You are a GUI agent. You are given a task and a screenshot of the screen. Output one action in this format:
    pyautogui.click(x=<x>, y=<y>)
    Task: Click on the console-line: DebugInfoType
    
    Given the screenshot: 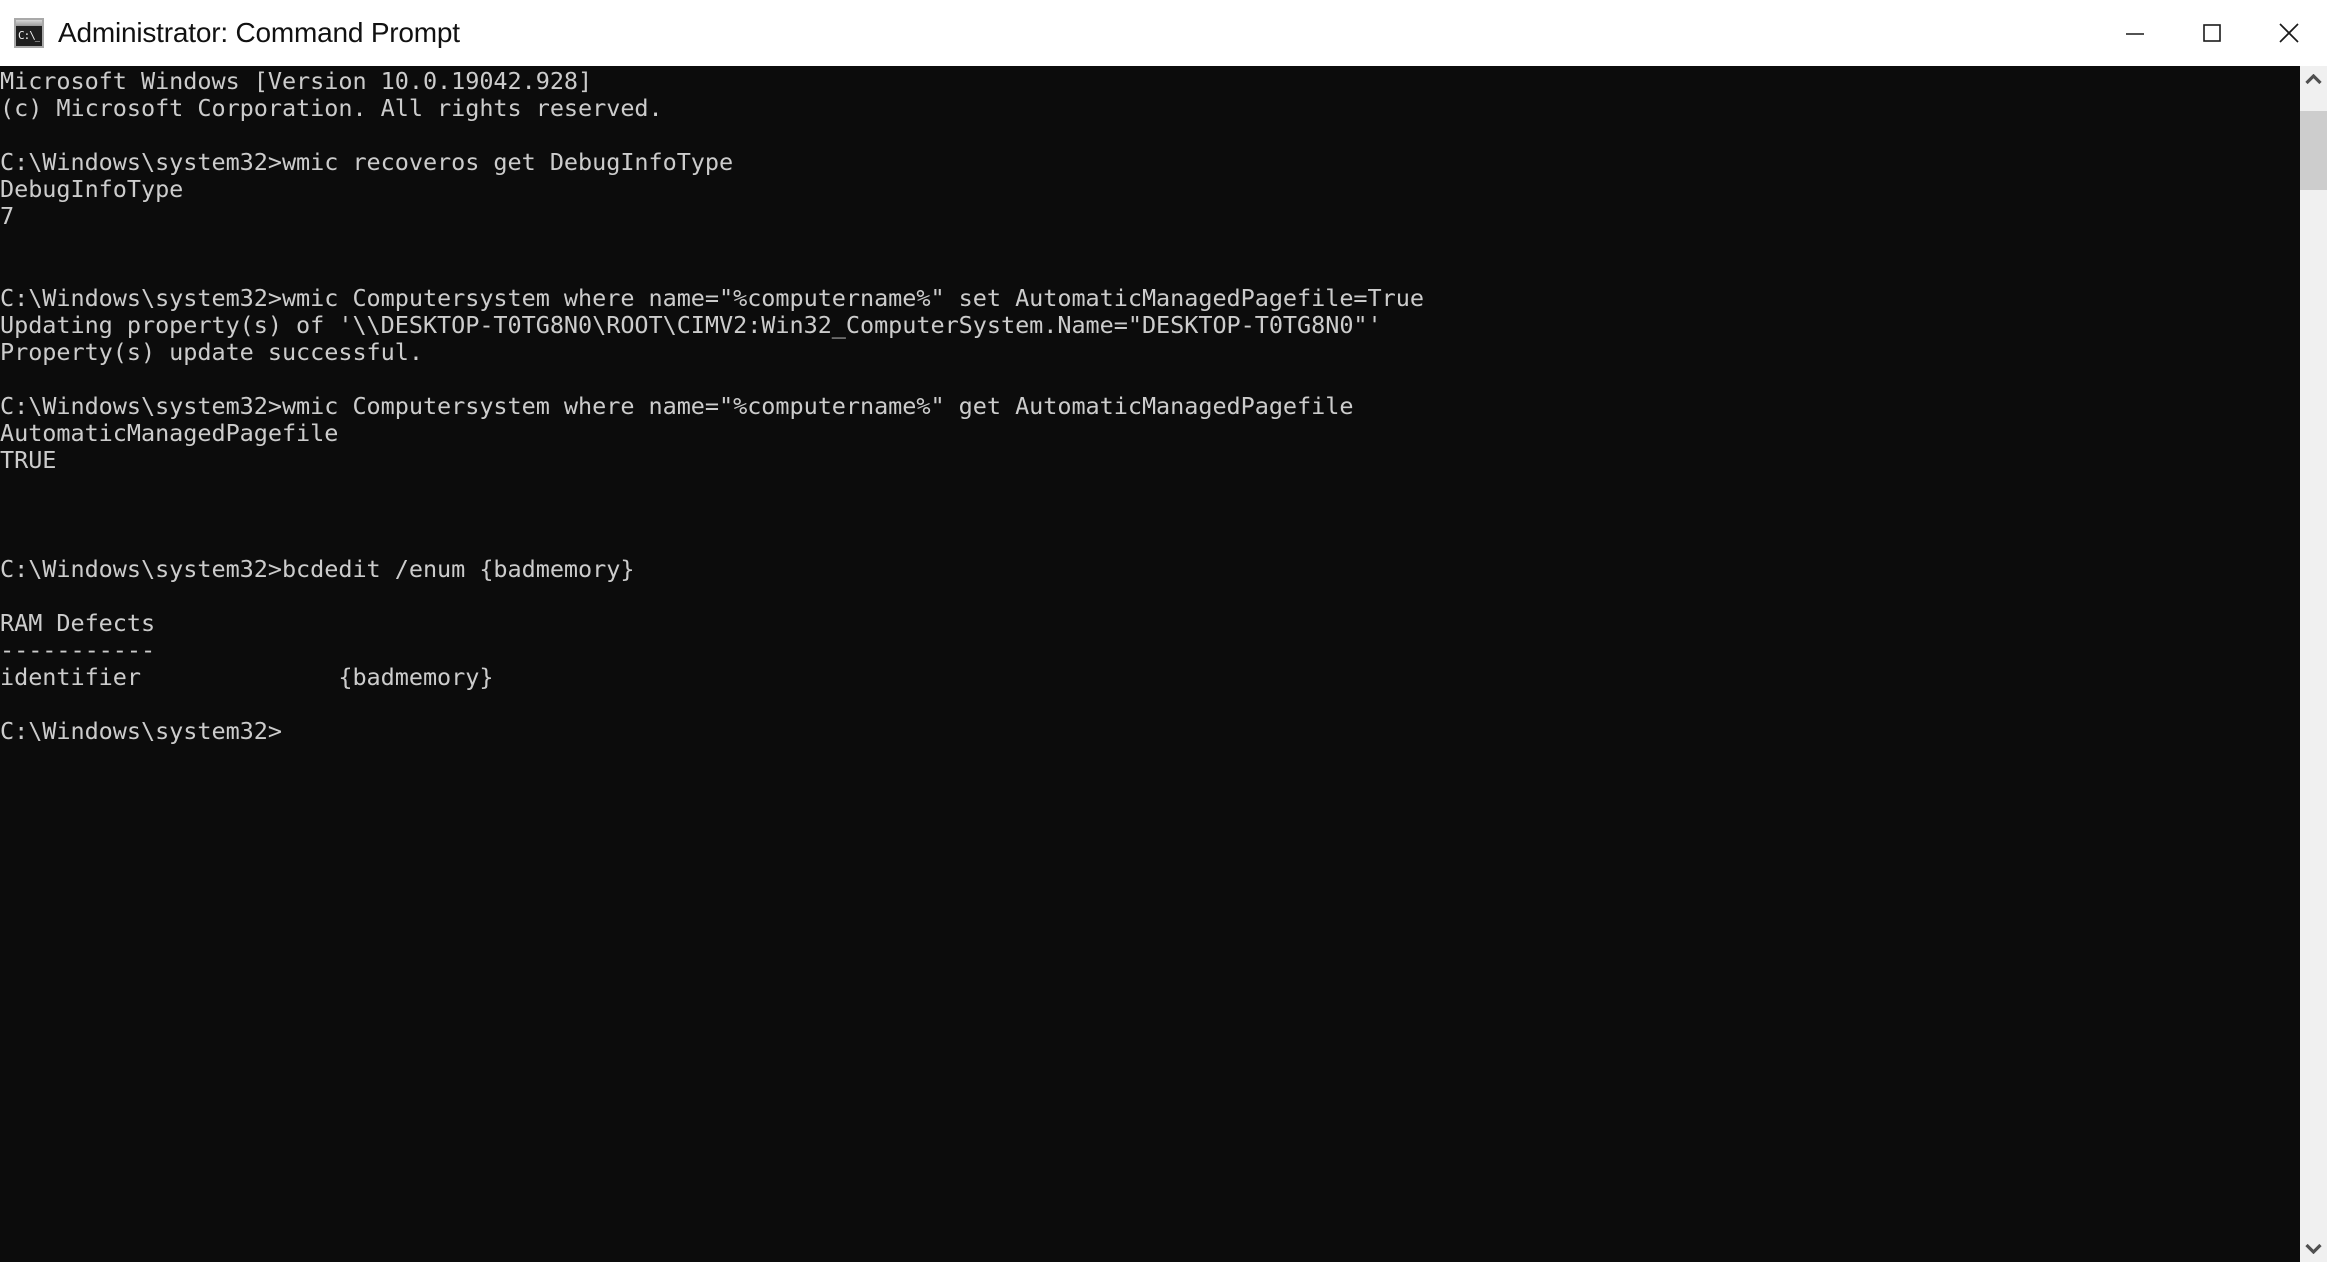 What is the action you would take?
    pyautogui.click(x=92, y=189)
    